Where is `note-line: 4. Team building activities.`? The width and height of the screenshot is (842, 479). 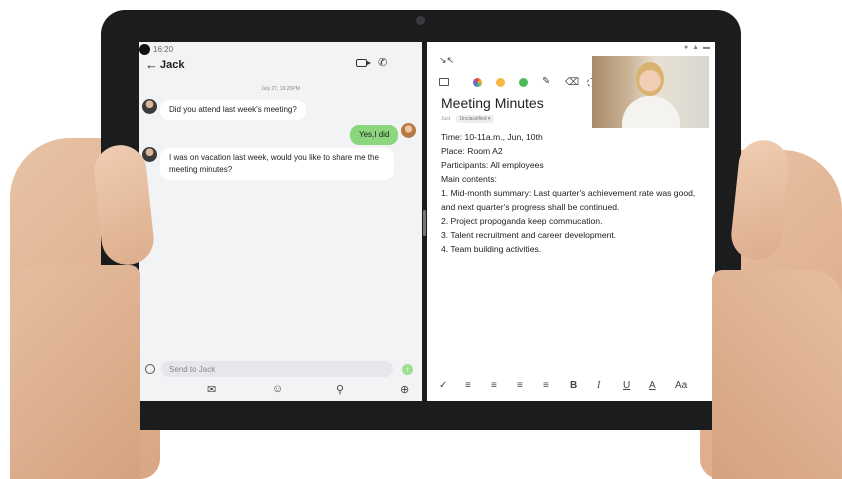
note-line: 4. Team building activities. is located at coordinates (491, 249).